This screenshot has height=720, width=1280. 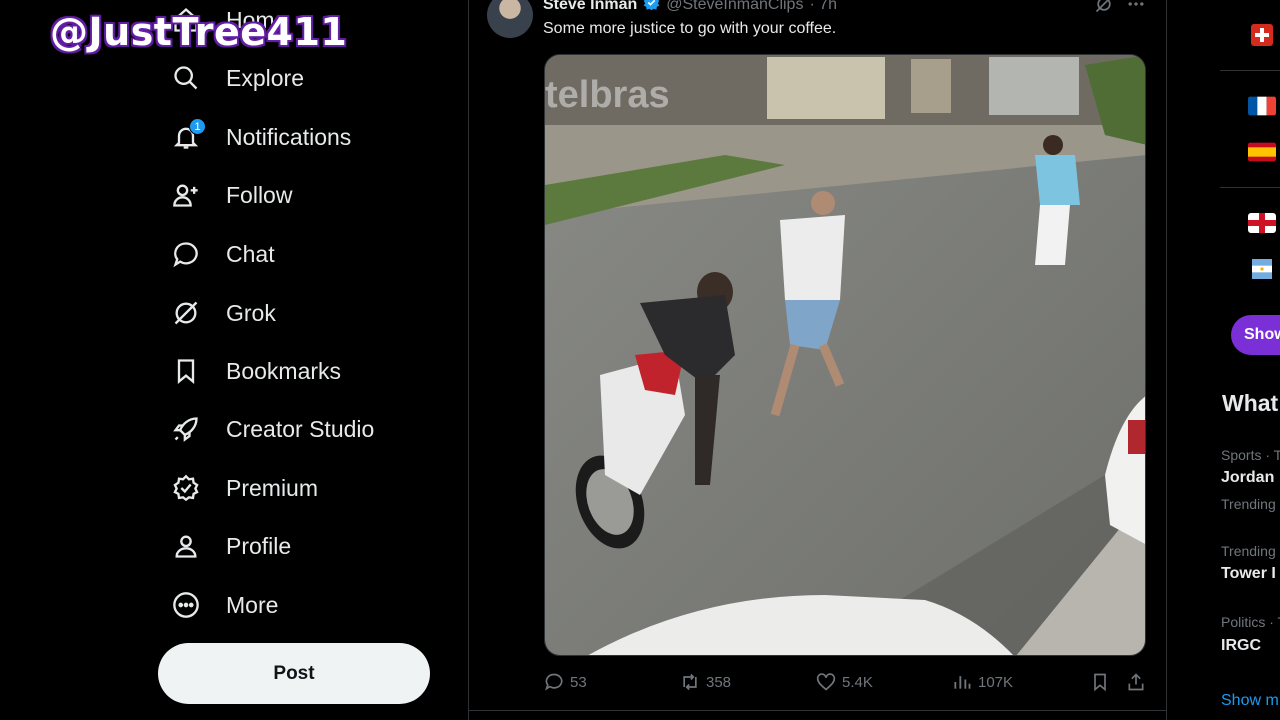 I want to click on nav-item-bookmarks: Bookmarks, so click(x=255, y=371).